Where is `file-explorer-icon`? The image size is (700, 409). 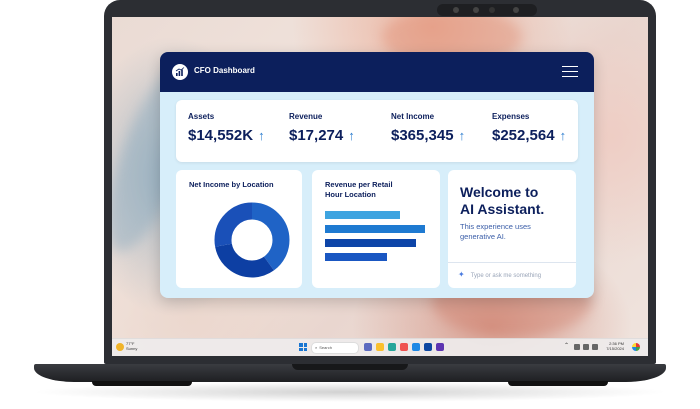 file-explorer-icon is located at coordinates (380, 347).